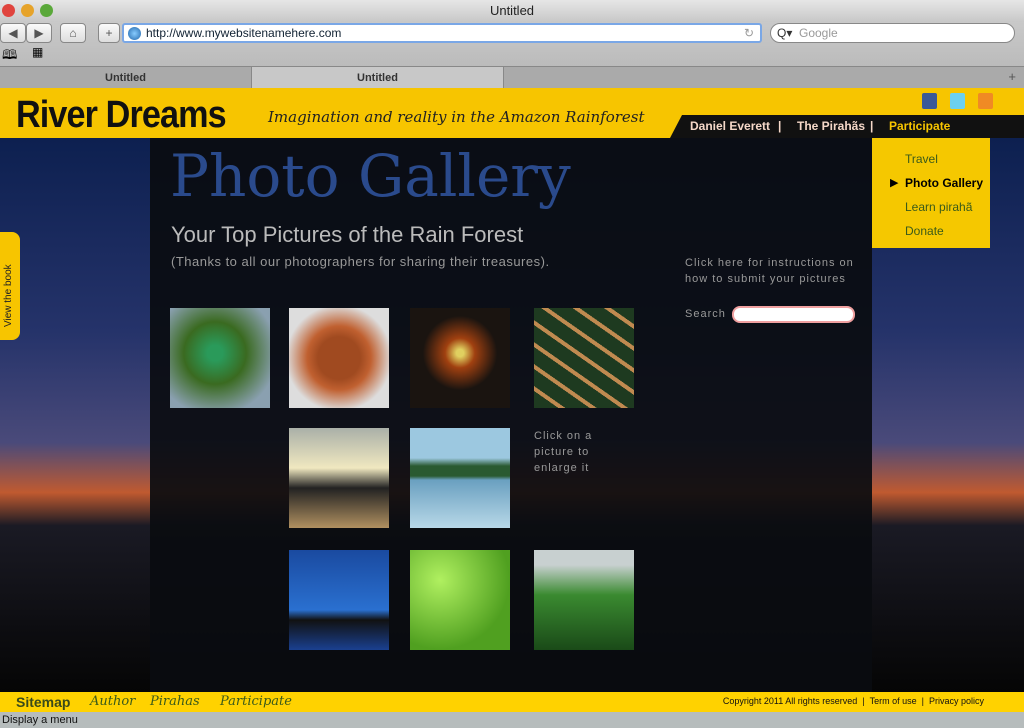 This screenshot has width=1024, height=728. Describe the element at coordinates (73, 33) in the screenshot. I see `home-button: ⌂` at that location.